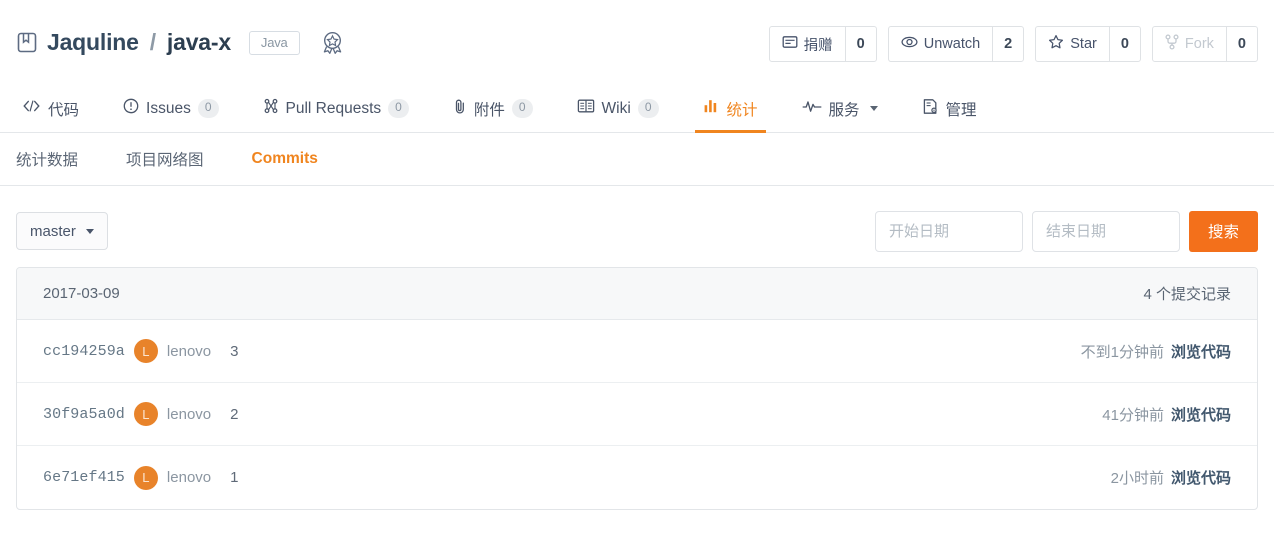 The height and width of the screenshot is (556, 1274). What do you see at coordinates (27, 42) in the screenshot?
I see `book-icon` at bounding box center [27, 42].